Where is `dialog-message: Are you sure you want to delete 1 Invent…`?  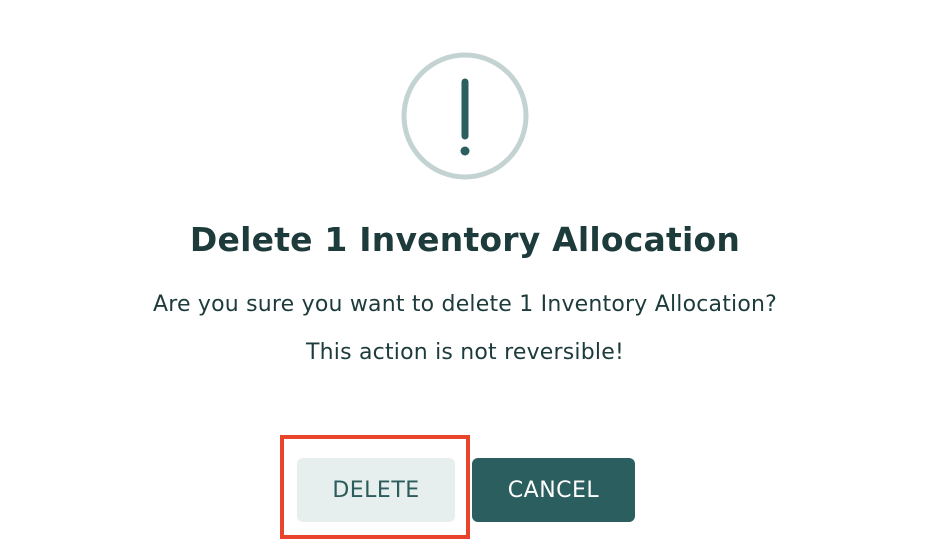
dialog-message: Are you sure you want to delete 1 Invent… is located at coordinates (465, 304).